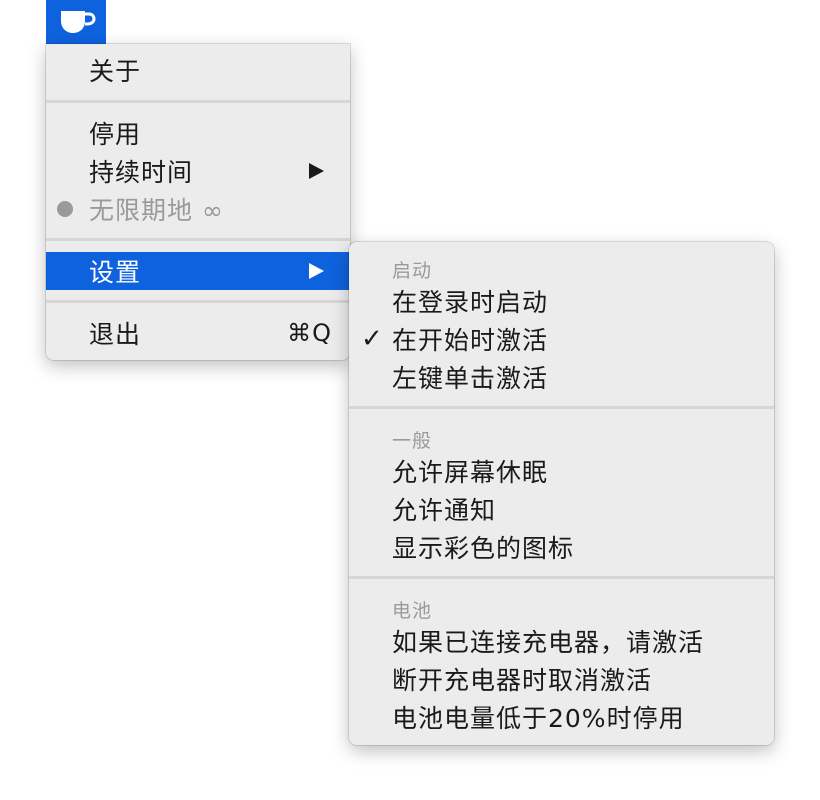 Image resolution: width=820 pixels, height=800 pixels. I want to click on menu-item-disable: 停用, so click(198, 133).